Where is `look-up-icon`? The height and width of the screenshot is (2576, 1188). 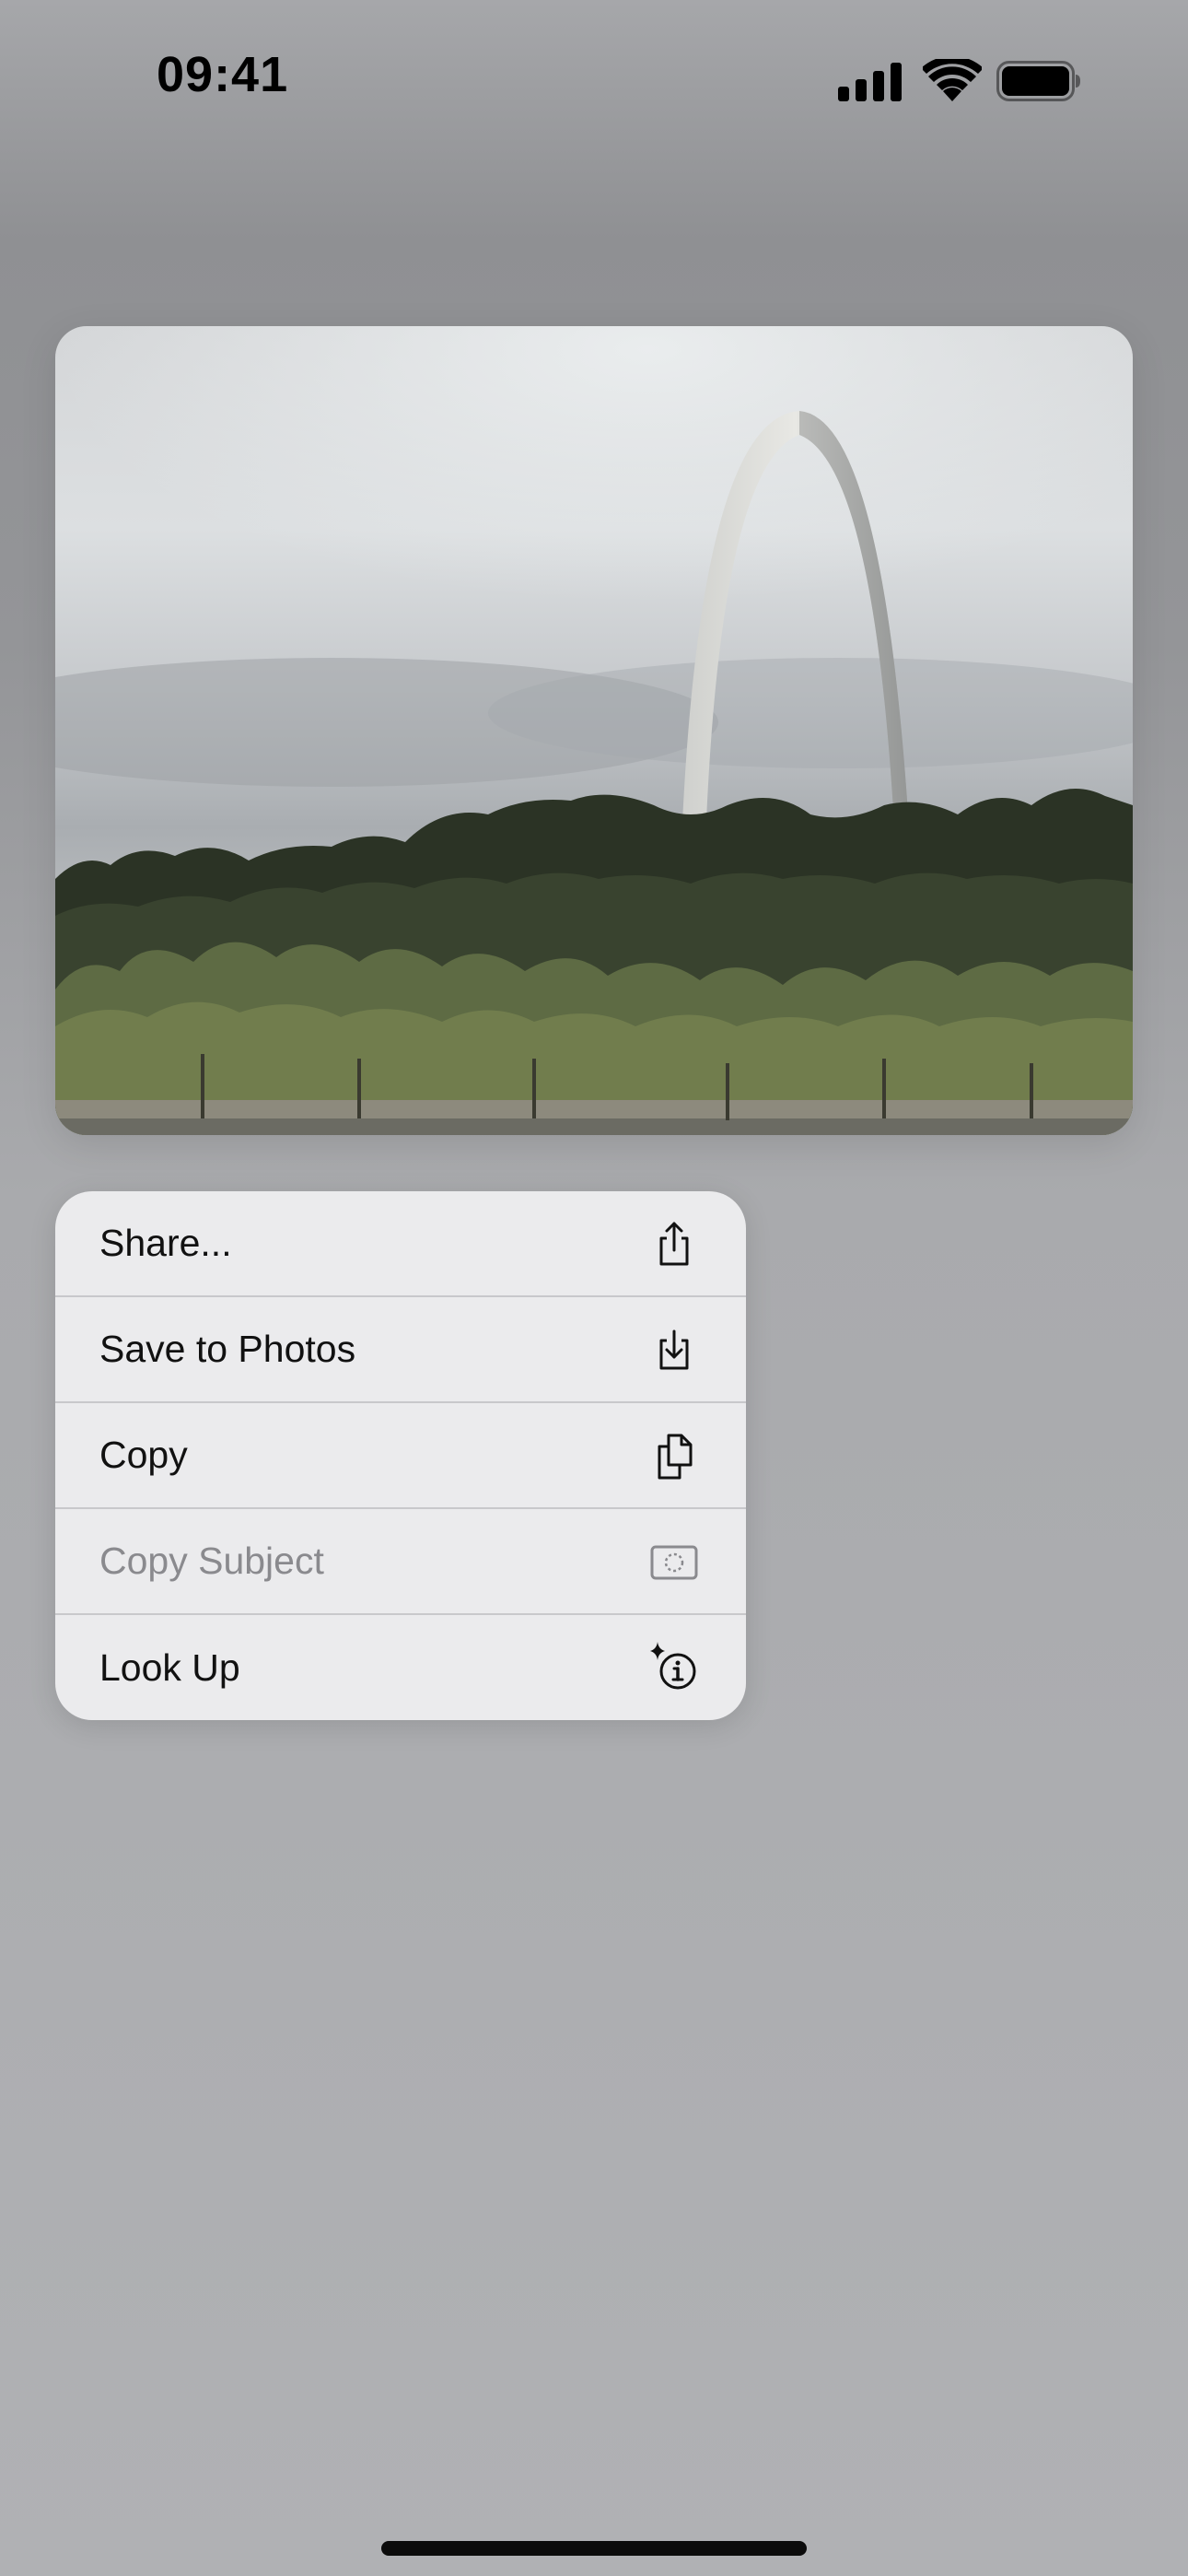 look-up-icon is located at coordinates (674, 1667).